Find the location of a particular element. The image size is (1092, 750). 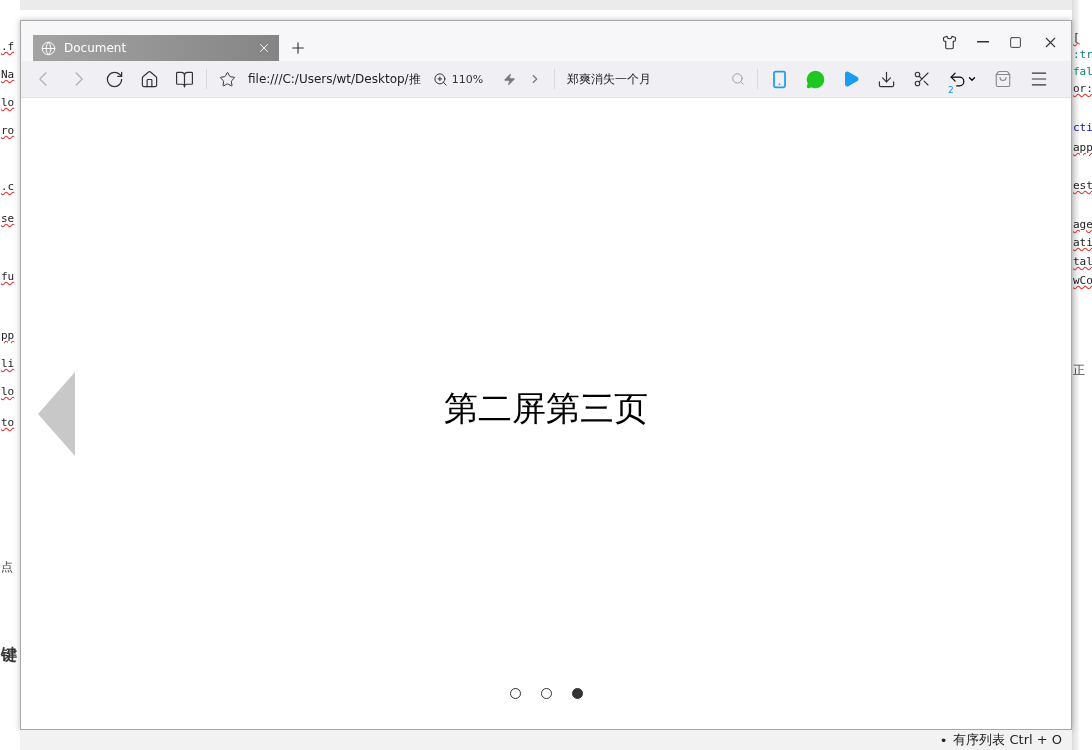

play-button is located at coordinates (851, 79).